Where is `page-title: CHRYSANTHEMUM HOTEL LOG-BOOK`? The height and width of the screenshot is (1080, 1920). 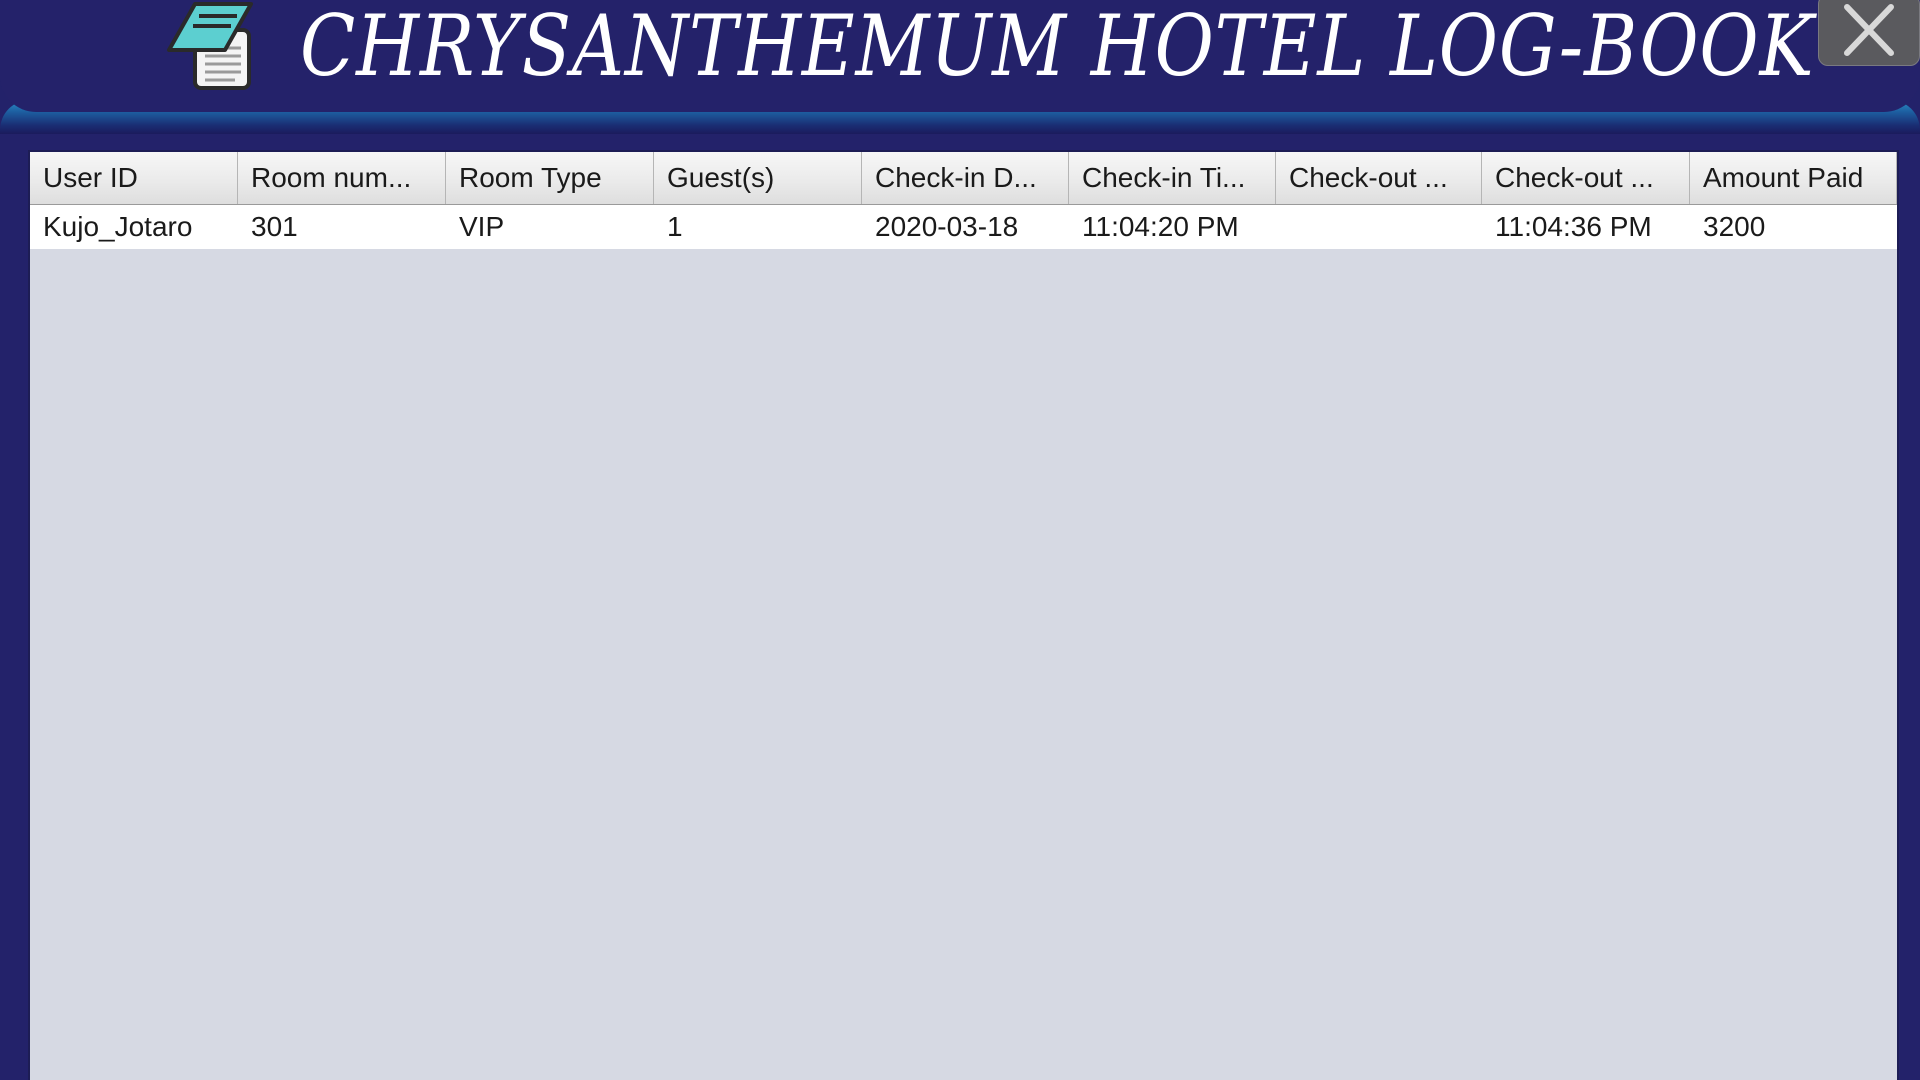 page-title: CHRYSANTHEMUM HOTEL LOG-BOOK is located at coordinates (1057, 47).